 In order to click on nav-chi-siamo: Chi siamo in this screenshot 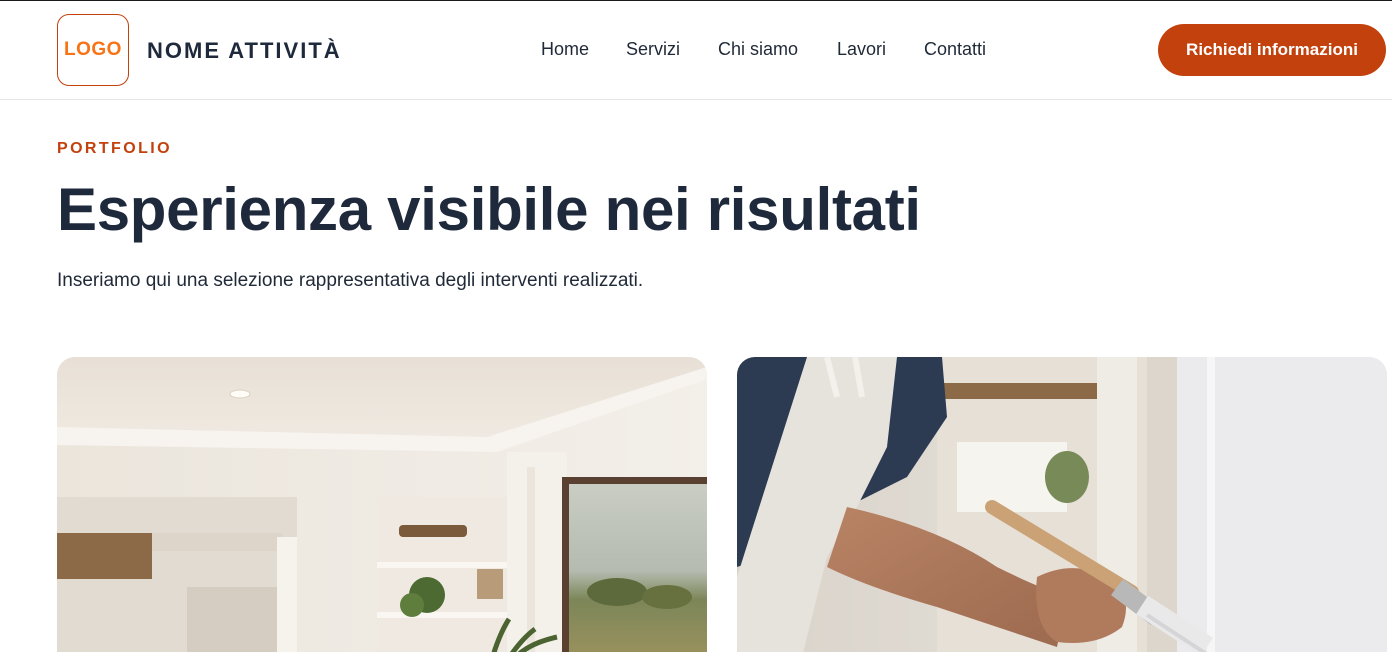, I will do `click(758, 49)`.